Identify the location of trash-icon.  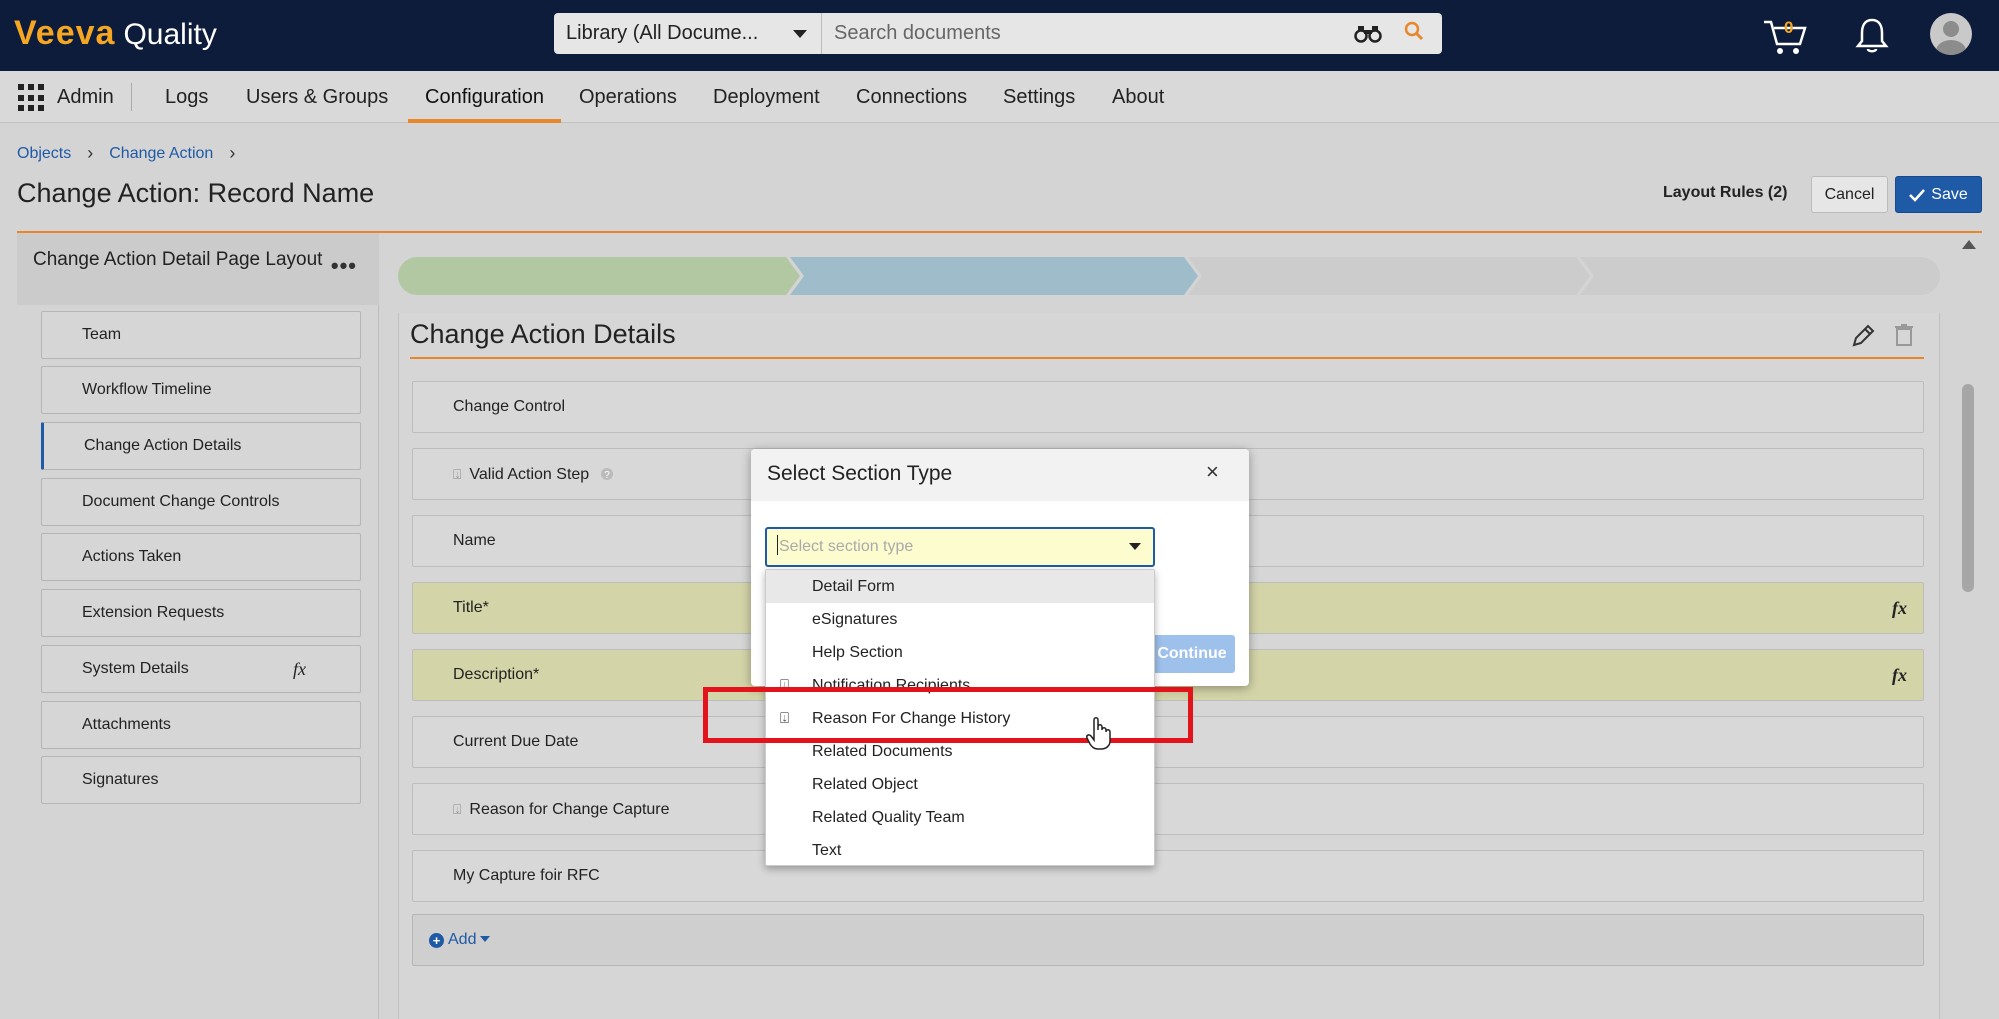
(1904, 335).